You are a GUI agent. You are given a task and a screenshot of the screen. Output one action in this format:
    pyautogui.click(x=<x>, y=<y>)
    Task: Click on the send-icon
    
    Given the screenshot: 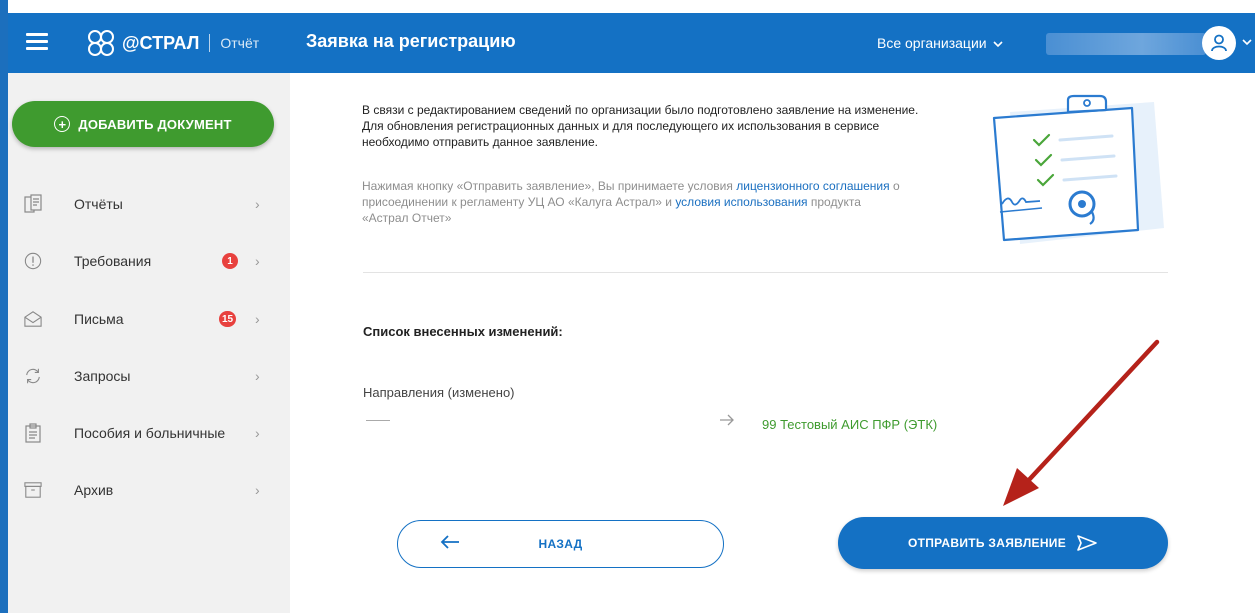 What is the action you would take?
    pyautogui.click(x=1087, y=543)
    